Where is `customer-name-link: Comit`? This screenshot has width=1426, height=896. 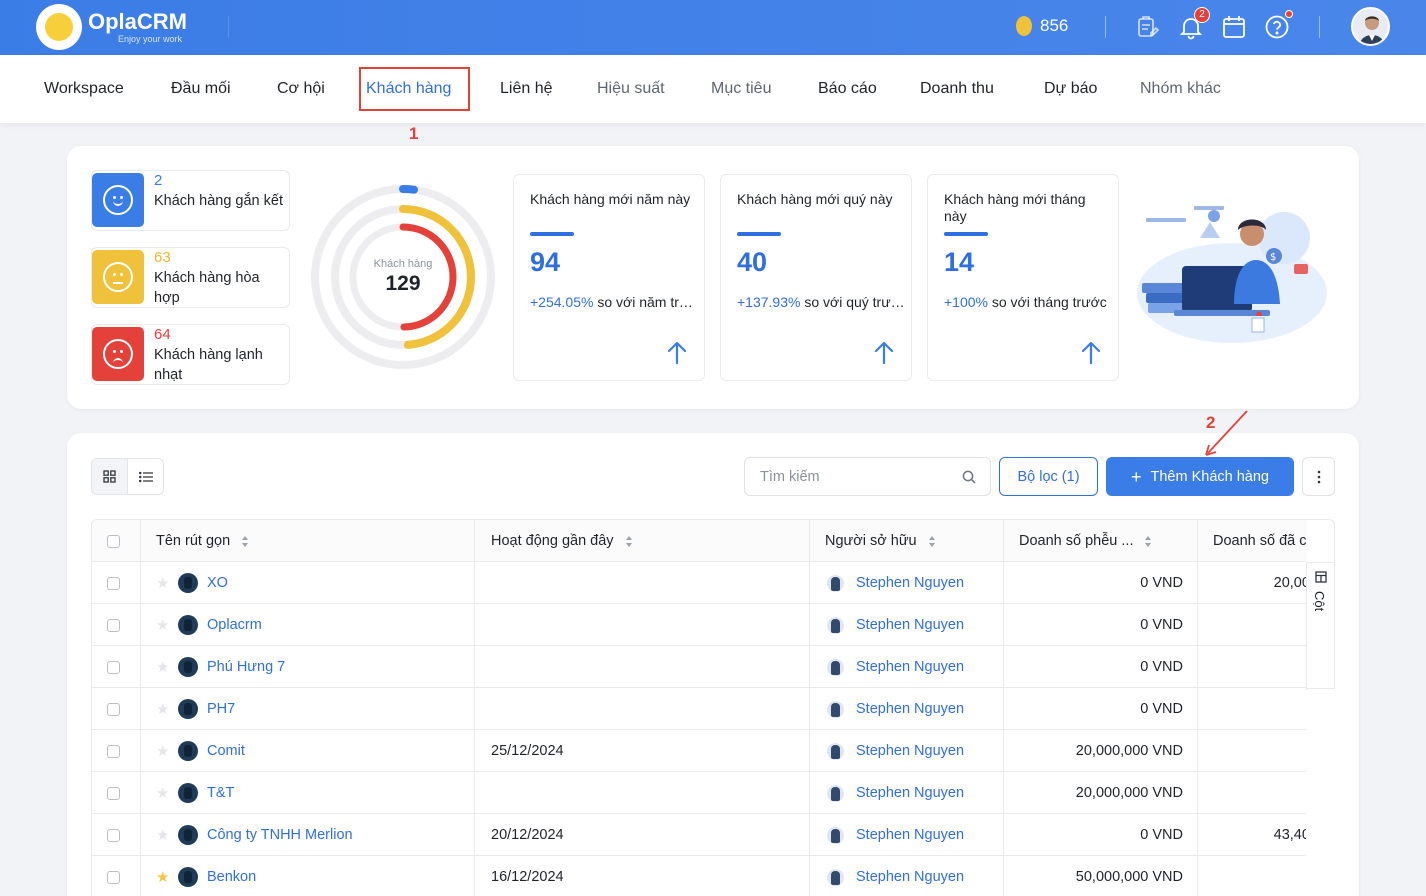 customer-name-link: Comit is located at coordinates (226, 751).